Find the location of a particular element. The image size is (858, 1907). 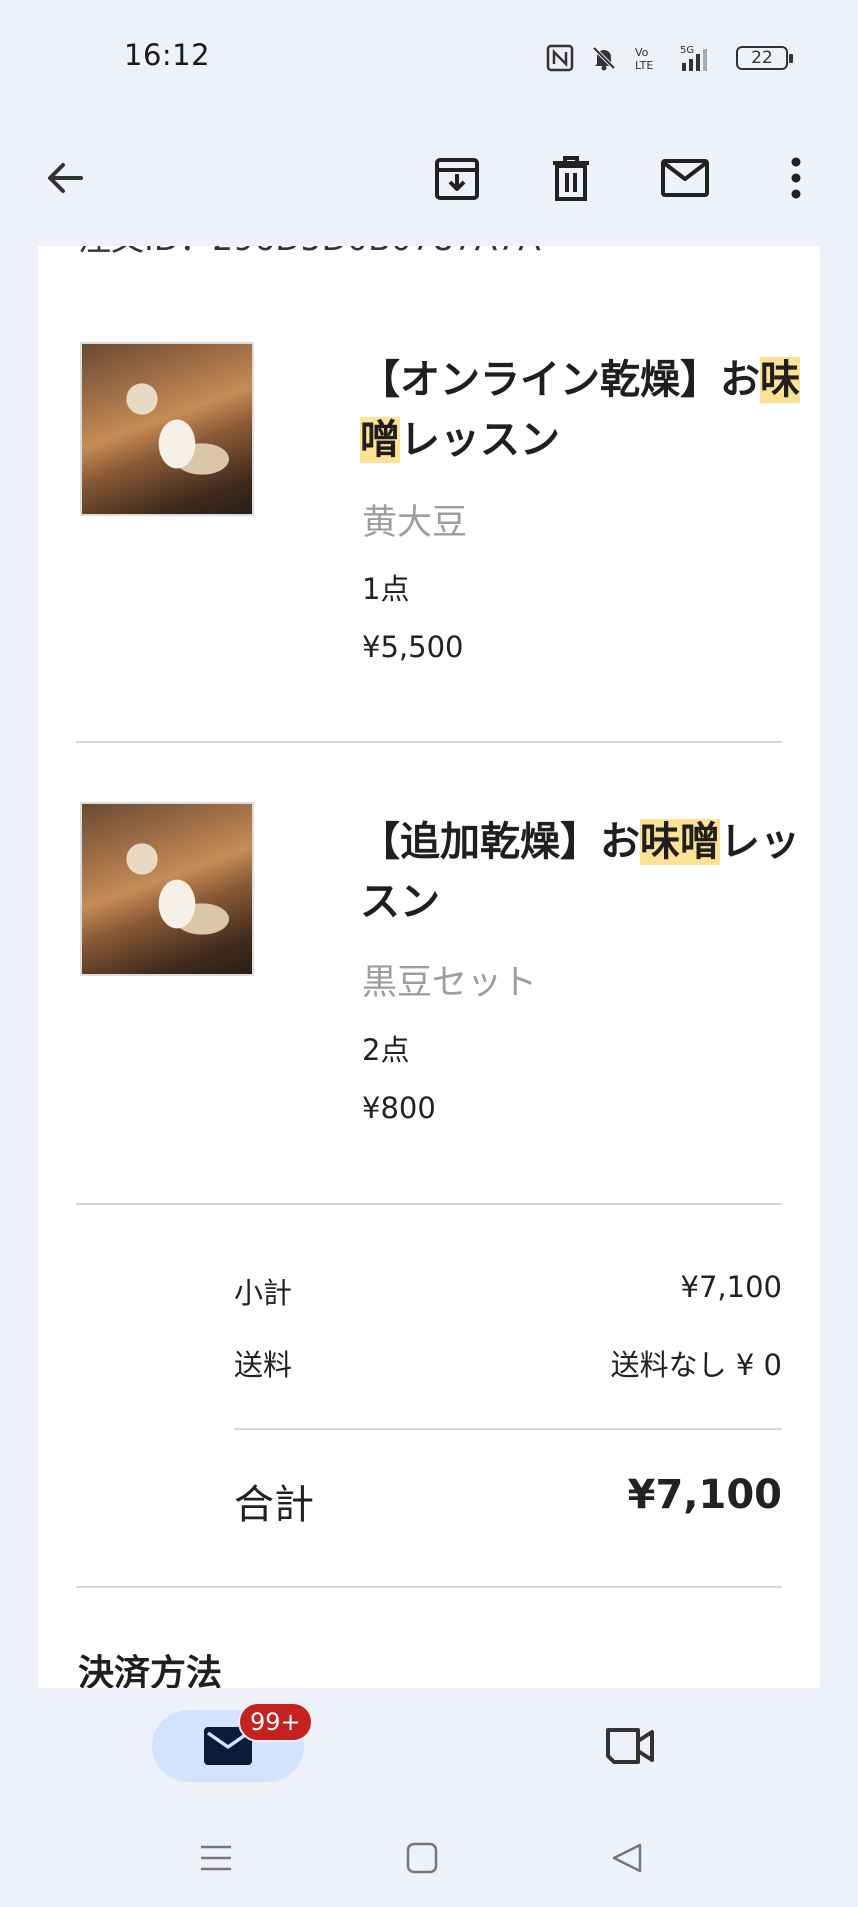

product-quantity: 1点 is located at coordinates (386, 589).